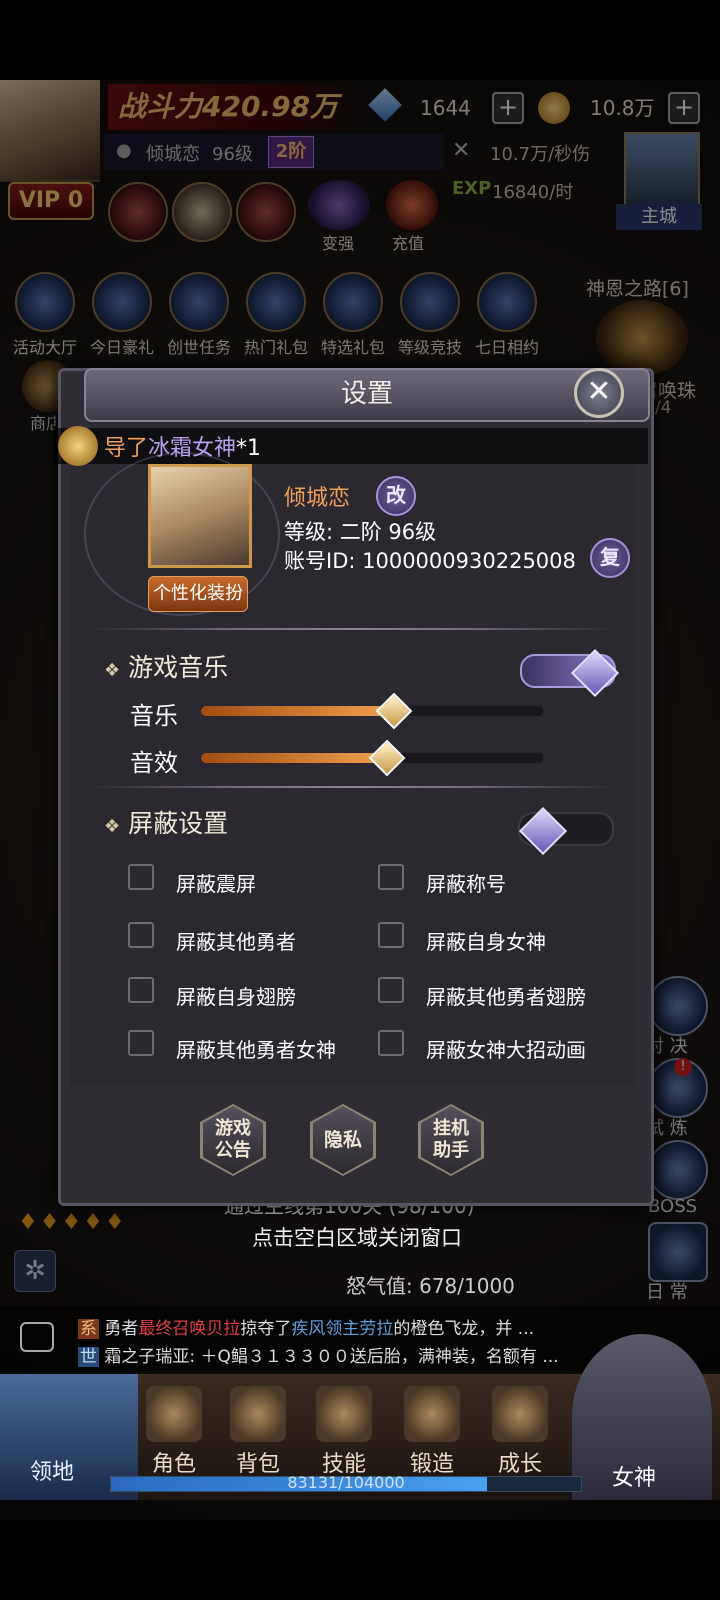 The height and width of the screenshot is (1600, 720). I want to click on exp-progress-text: 83131/104000, so click(346, 1482).